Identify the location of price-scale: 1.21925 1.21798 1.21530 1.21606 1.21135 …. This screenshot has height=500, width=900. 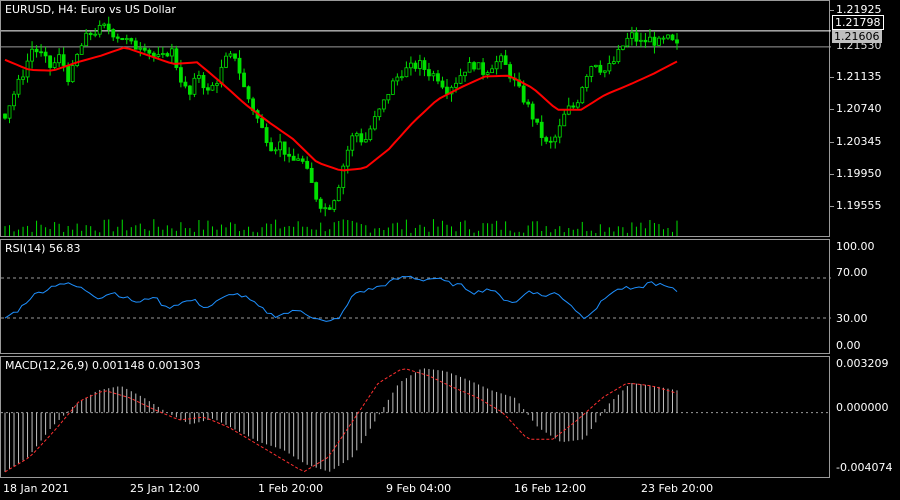
(865, 118).